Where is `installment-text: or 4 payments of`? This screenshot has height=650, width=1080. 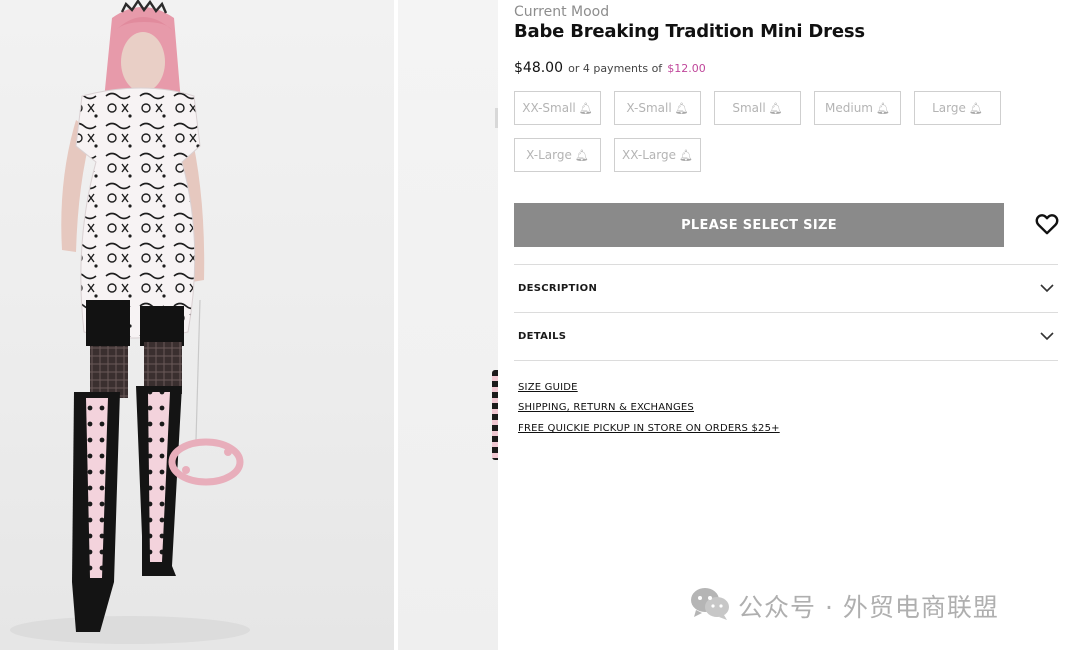 installment-text: or 4 payments of is located at coordinates (615, 68).